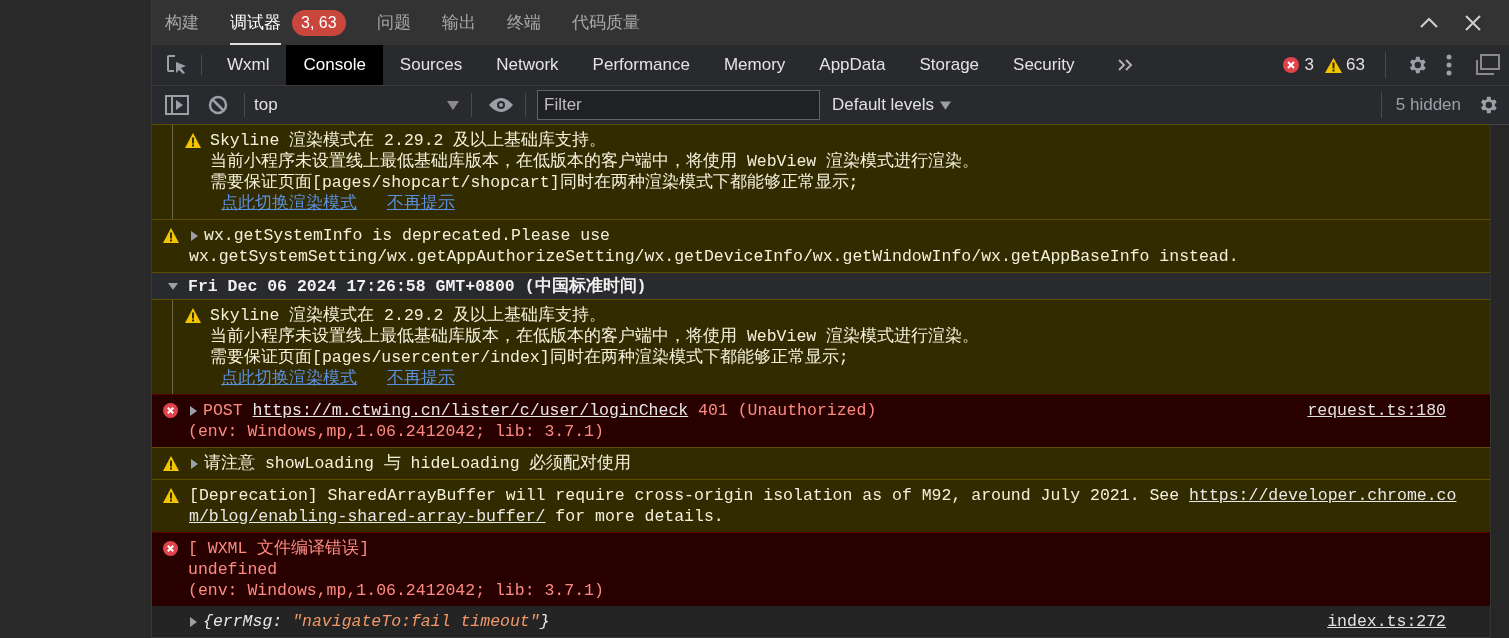  I want to click on message-text: wx.getSystemSetting/wx.getAppAuthorizeSetting/wx.getDeviceInfo/wx.getWindowInfo/wx.getAppBaseInfo instead., so click(714, 256).